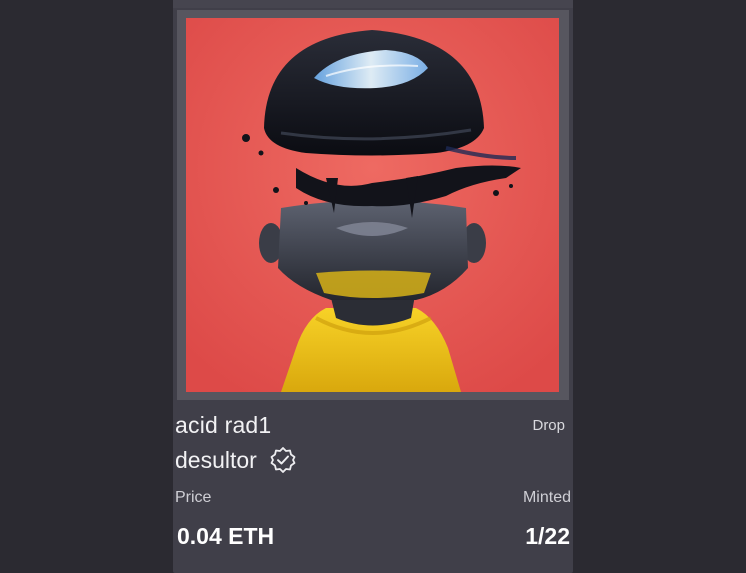  I want to click on verified-badge-icon, so click(283, 460).